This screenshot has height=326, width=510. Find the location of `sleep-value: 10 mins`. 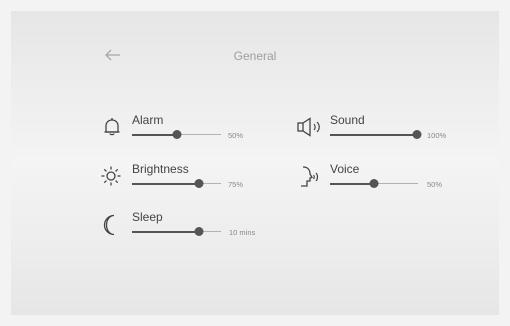

sleep-value: 10 mins is located at coordinates (242, 232).